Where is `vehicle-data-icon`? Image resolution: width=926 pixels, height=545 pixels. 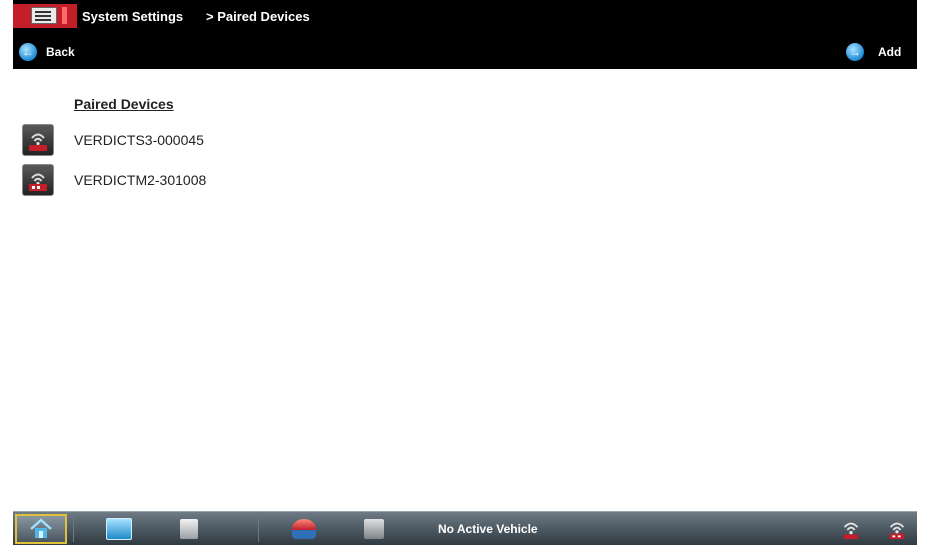 vehicle-data-icon is located at coordinates (119, 529).